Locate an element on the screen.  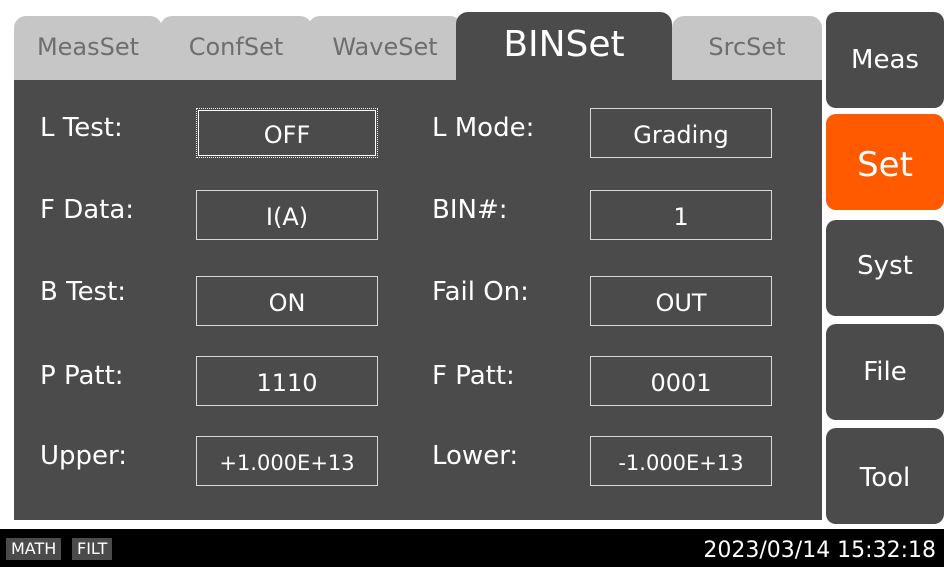
file-button: File is located at coordinates (885, 372).